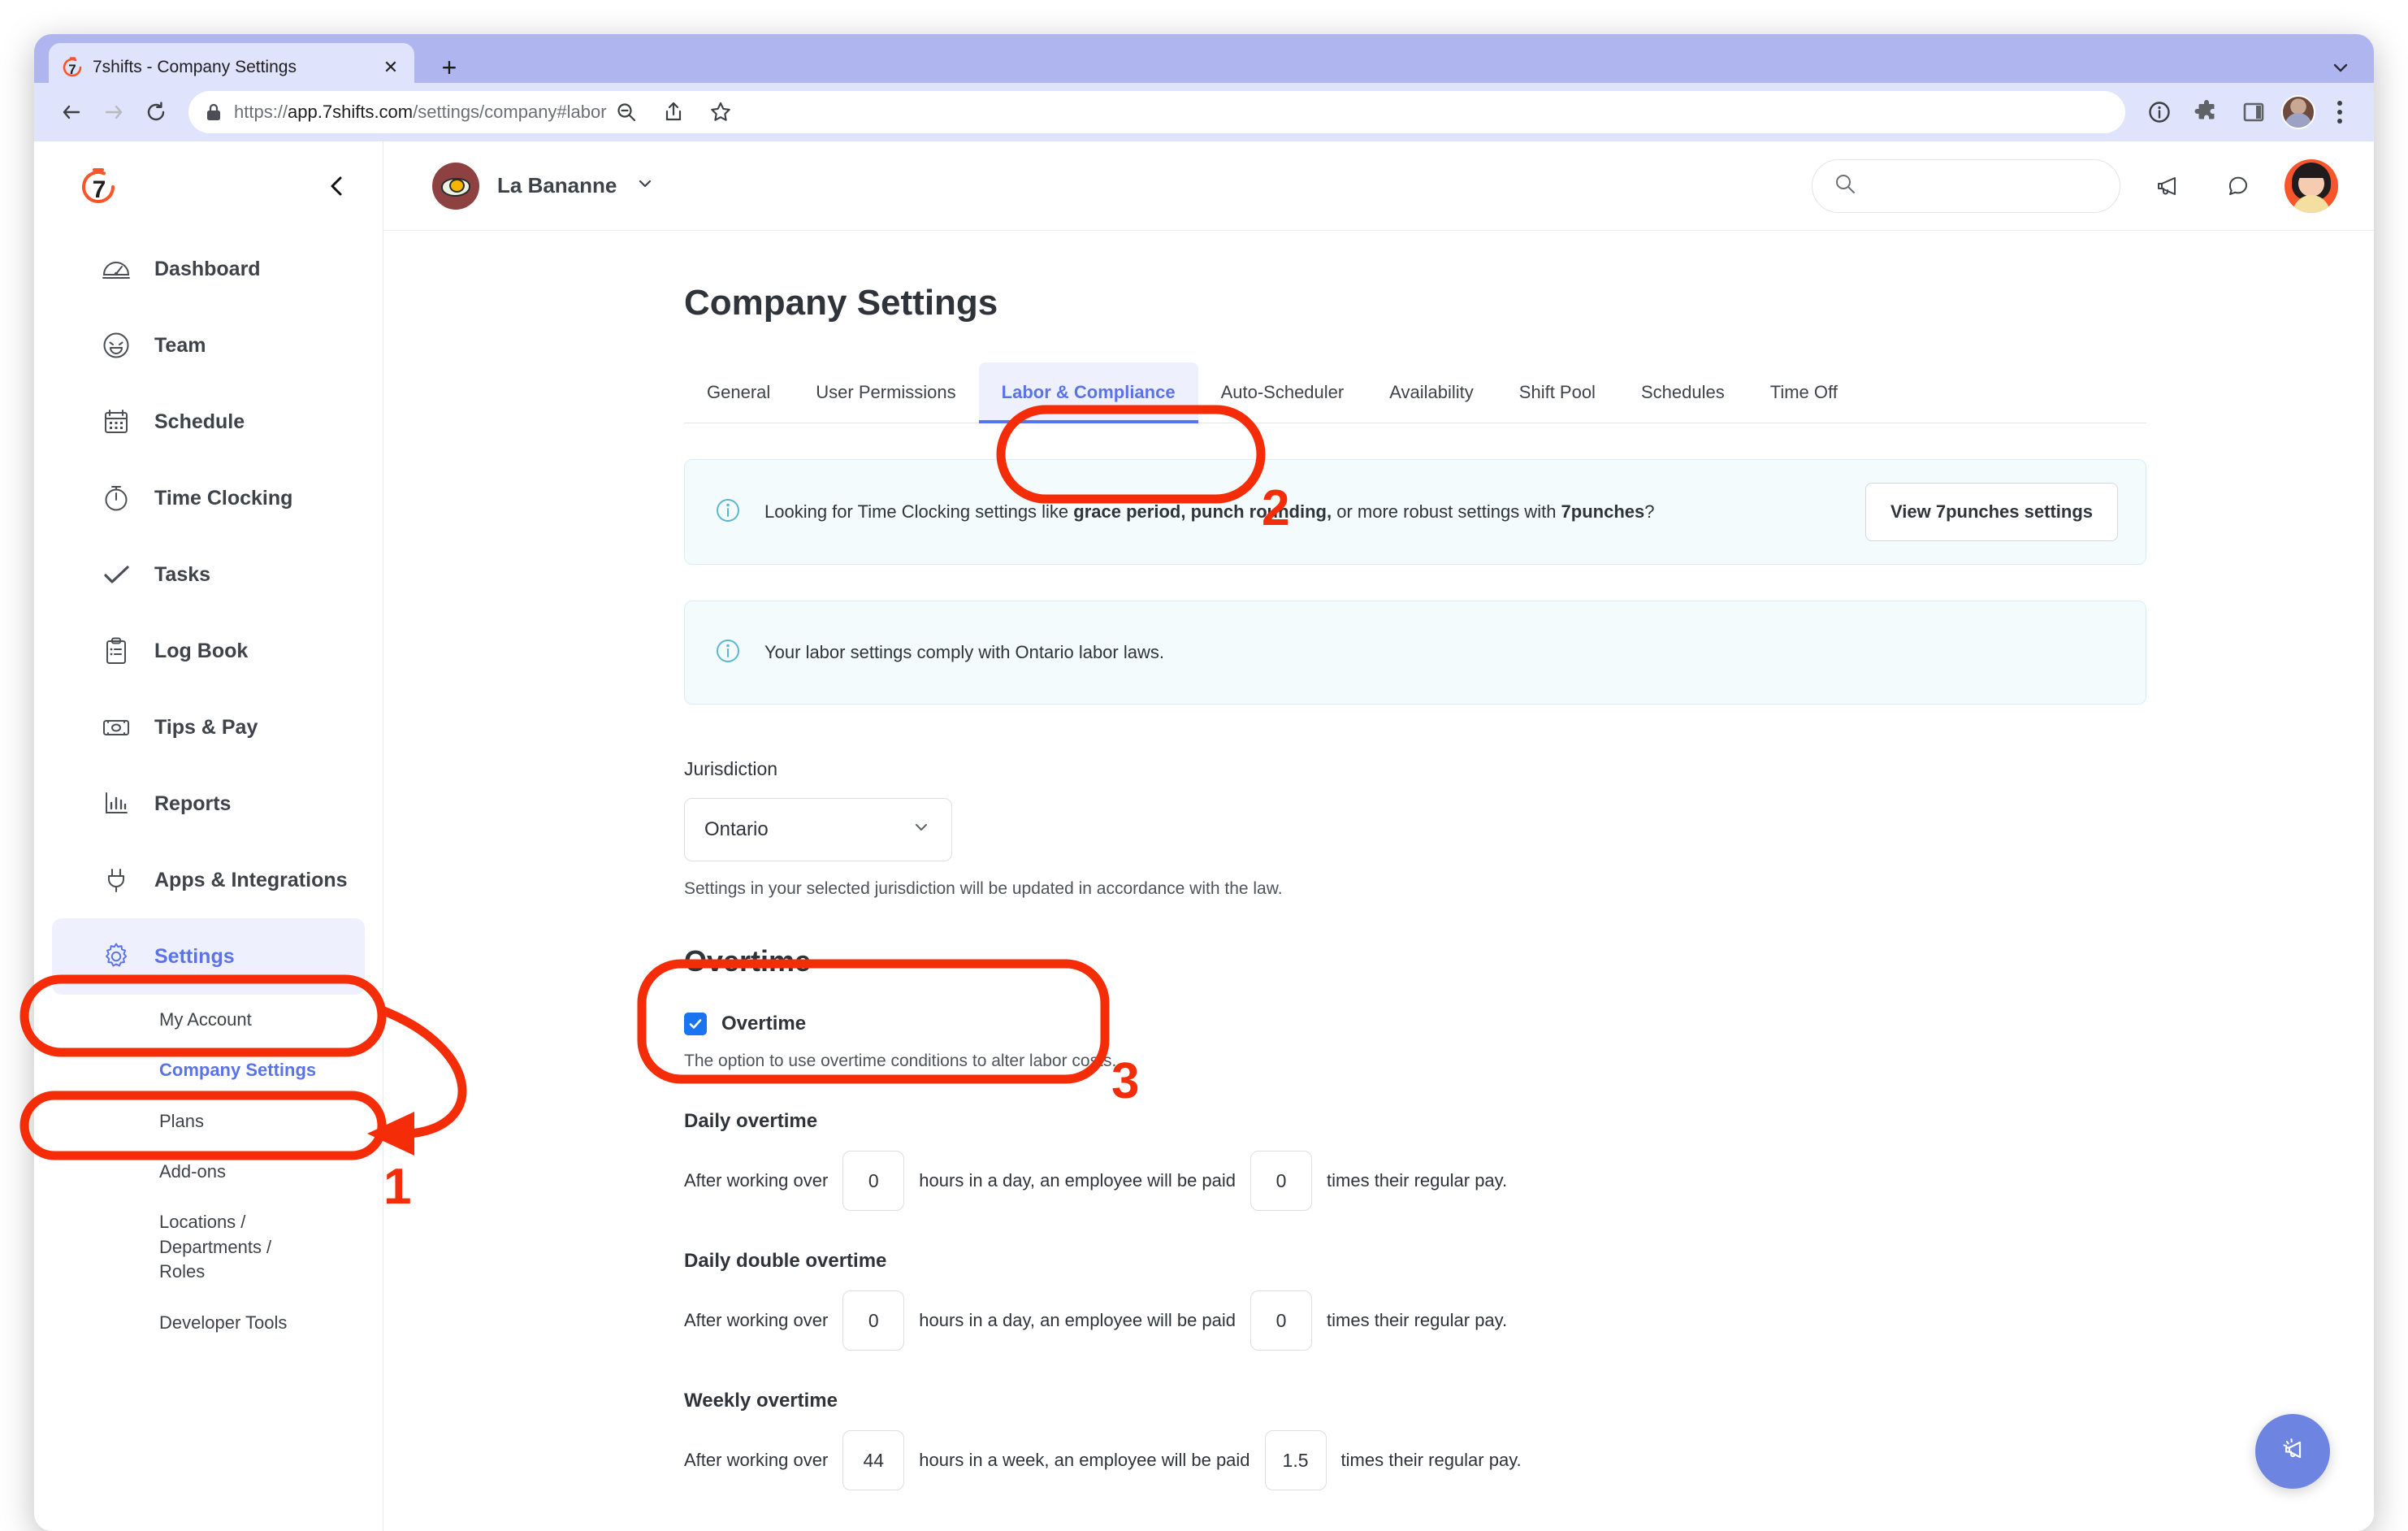  I want to click on sidebar-item-team: Team, so click(208, 345).